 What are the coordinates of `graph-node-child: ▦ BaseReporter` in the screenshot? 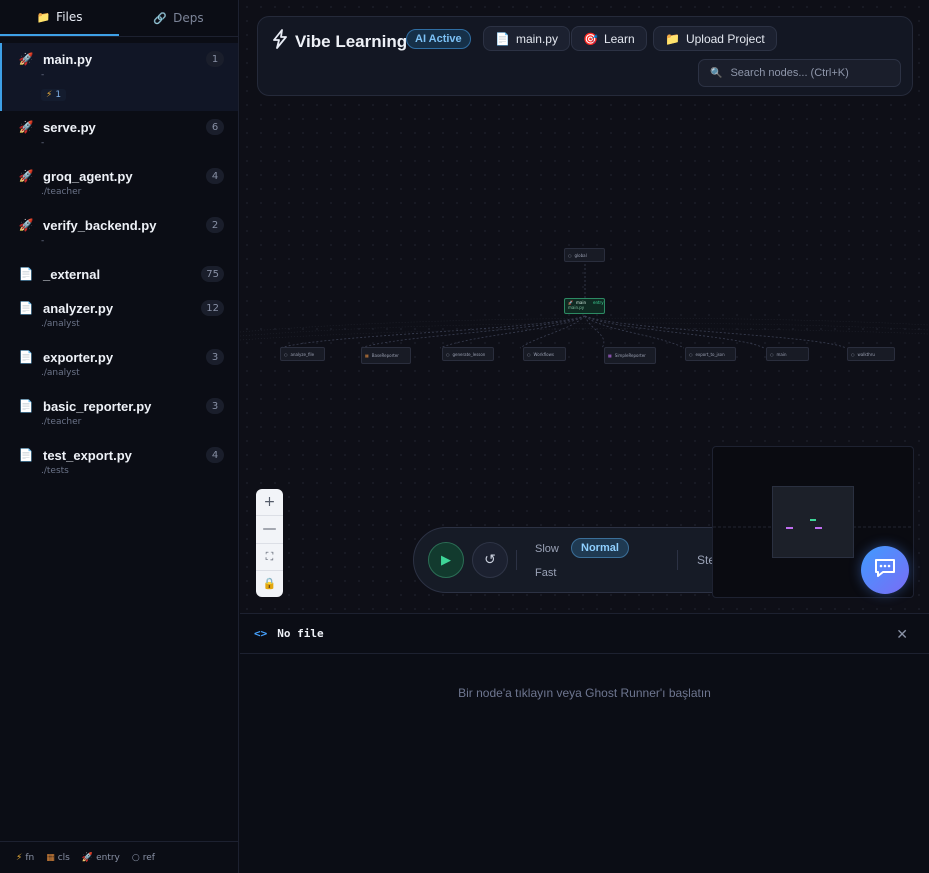 It's located at (386, 355).